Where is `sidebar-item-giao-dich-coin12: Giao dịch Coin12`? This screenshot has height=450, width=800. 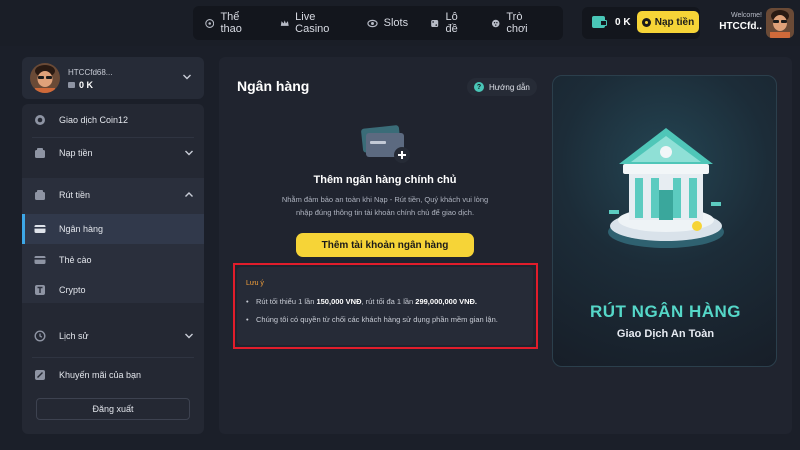
sidebar-item-giao-dich-coin12: Giao dịch Coin12 is located at coordinates (113, 120).